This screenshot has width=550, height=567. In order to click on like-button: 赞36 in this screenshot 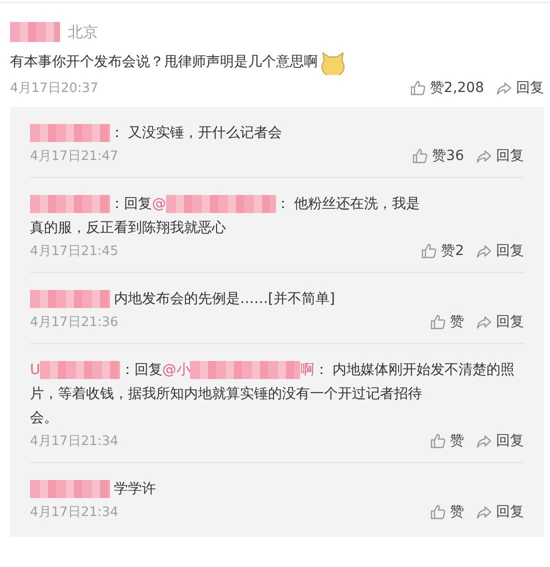, I will do `click(438, 156)`.